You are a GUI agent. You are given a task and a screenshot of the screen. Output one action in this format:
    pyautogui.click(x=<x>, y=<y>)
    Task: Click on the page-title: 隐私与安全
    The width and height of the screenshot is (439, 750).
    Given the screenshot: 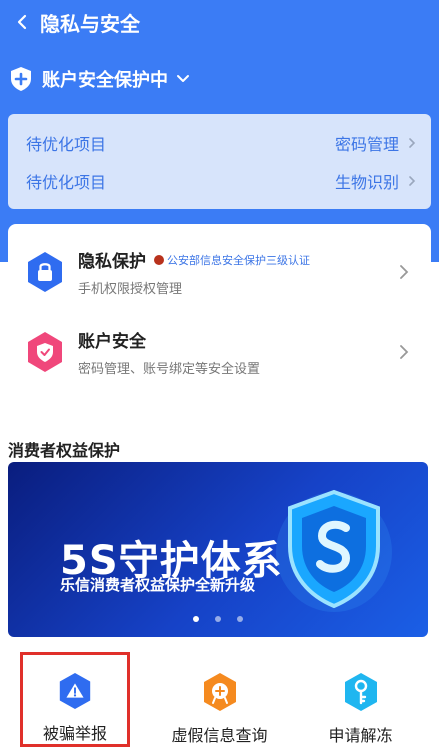 What is the action you would take?
    pyautogui.click(x=90, y=23)
    